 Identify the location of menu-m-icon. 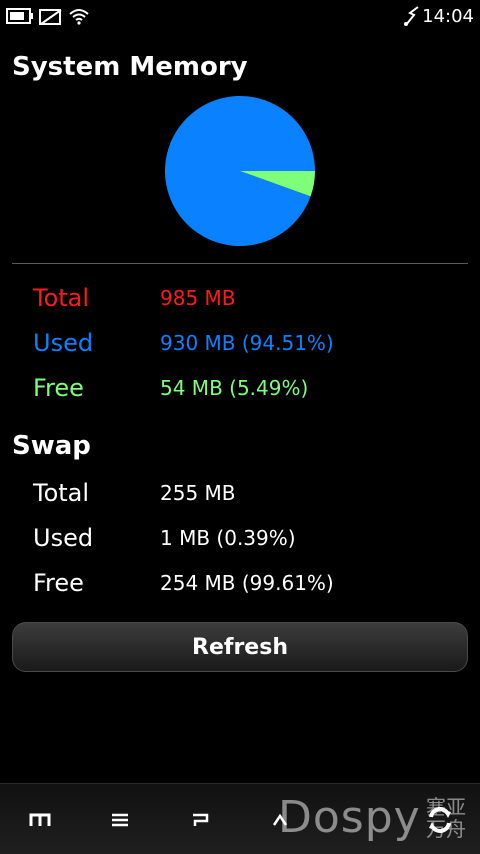
(40, 819).